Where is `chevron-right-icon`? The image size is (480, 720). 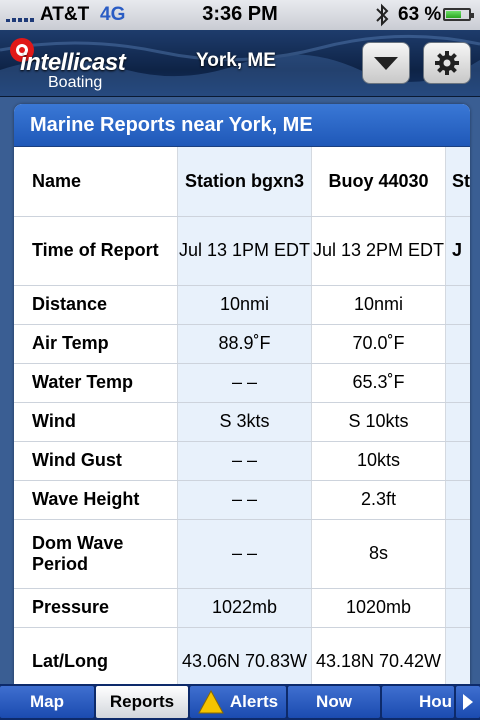 chevron-right-icon is located at coordinates (468, 702).